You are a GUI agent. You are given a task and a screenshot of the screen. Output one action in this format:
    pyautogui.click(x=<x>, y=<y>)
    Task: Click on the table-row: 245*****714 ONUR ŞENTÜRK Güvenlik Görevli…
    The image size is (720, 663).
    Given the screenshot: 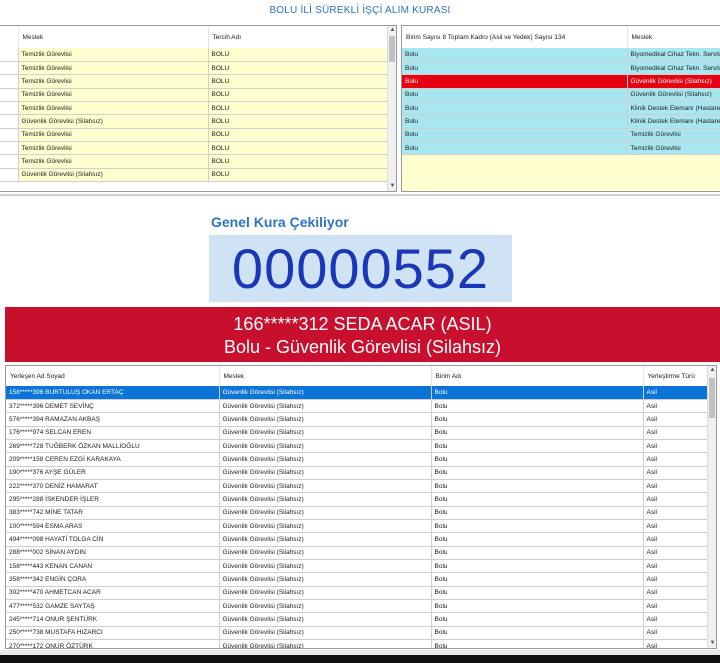 What is the action you would take?
    pyautogui.click(x=357, y=619)
    